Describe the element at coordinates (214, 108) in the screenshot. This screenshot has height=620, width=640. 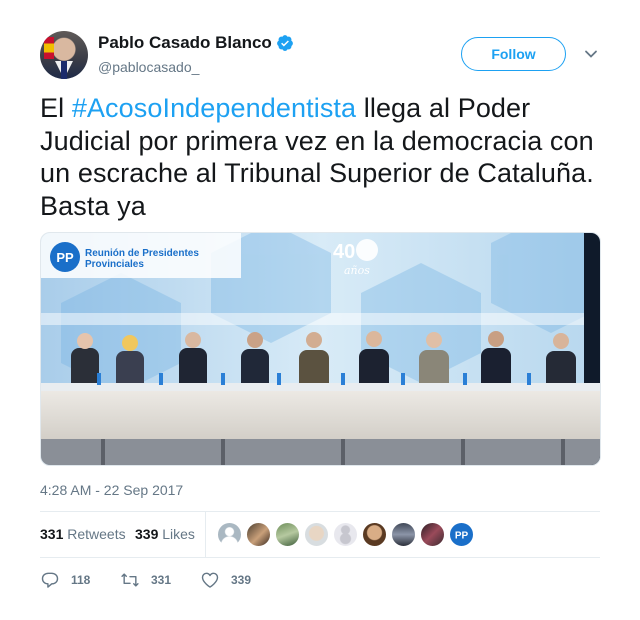
I see `hashtag-link: #AcosoIndependentista` at that location.